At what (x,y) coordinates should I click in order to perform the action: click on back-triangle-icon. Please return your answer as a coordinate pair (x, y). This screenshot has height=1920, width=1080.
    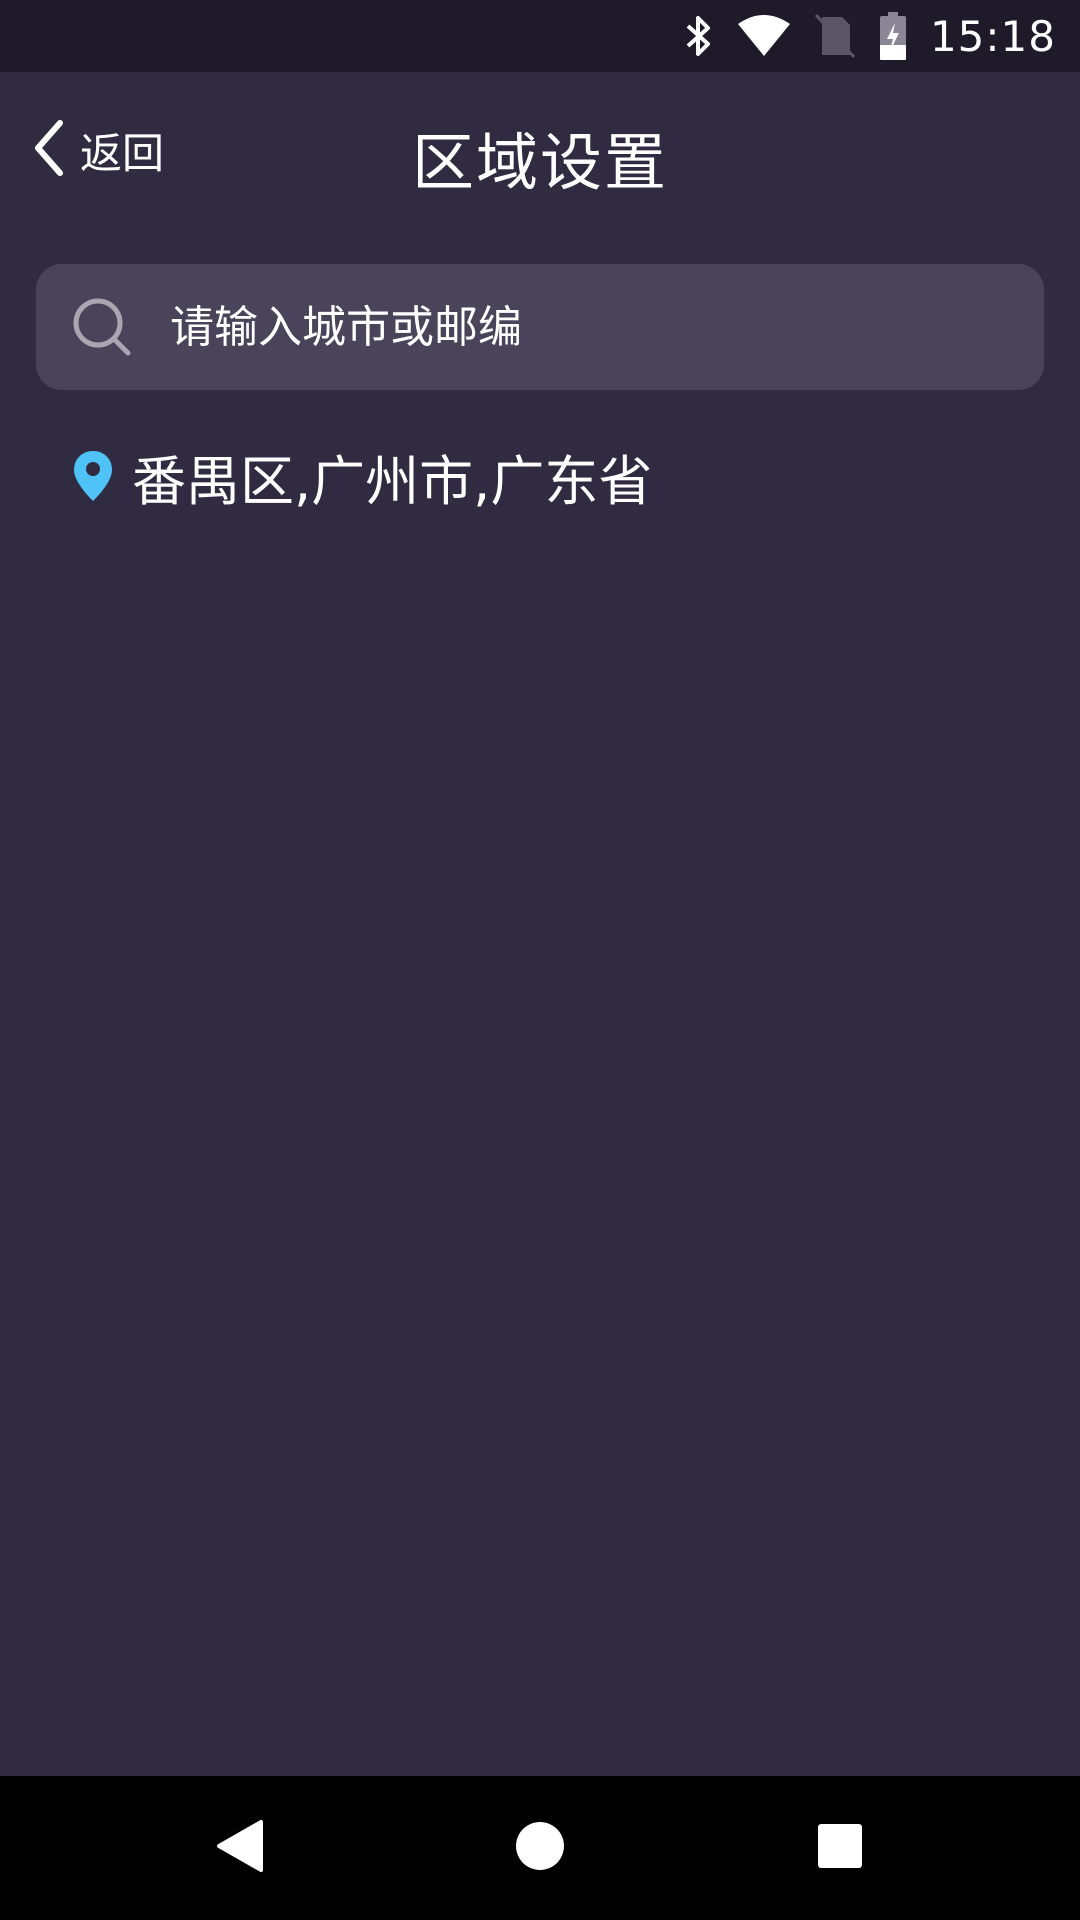
    Looking at the image, I should click on (240, 1848).